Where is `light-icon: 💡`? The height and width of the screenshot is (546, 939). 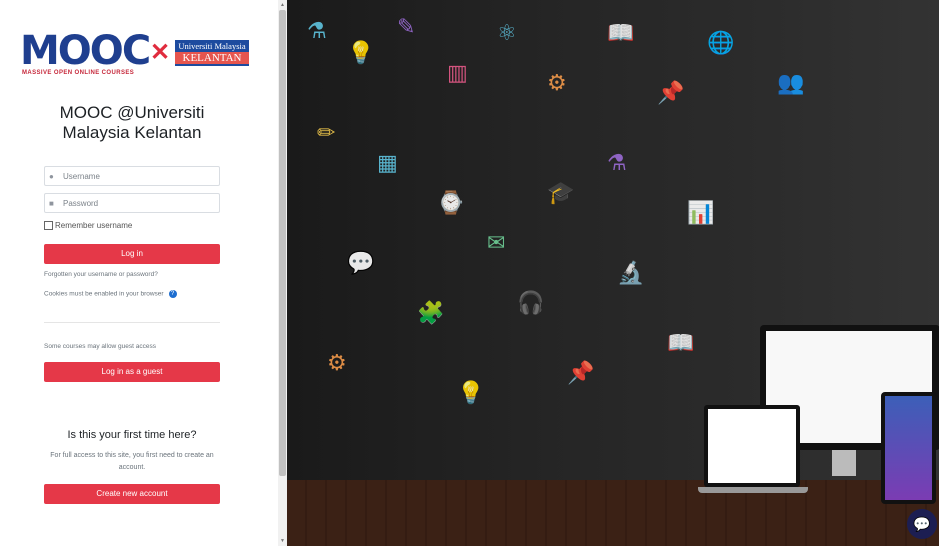 light-icon: 💡 is located at coordinates (471, 392).